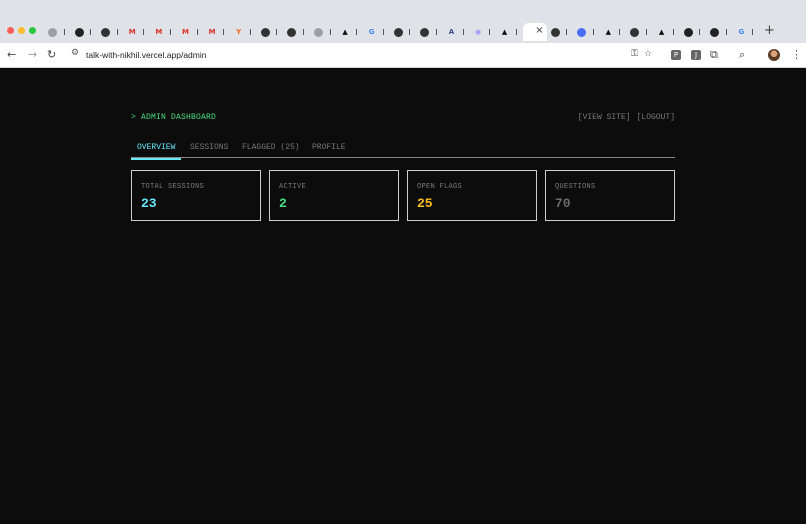  Describe the element at coordinates (243, 32) in the screenshot. I see `browser-tab: Y` at that location.